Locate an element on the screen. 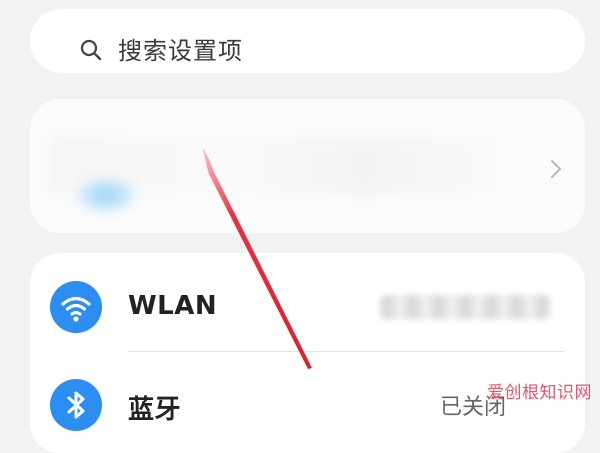 This screenshot has width=600, height=453. watermark: 爱创根知识网 is located at coordinates (539, 393).